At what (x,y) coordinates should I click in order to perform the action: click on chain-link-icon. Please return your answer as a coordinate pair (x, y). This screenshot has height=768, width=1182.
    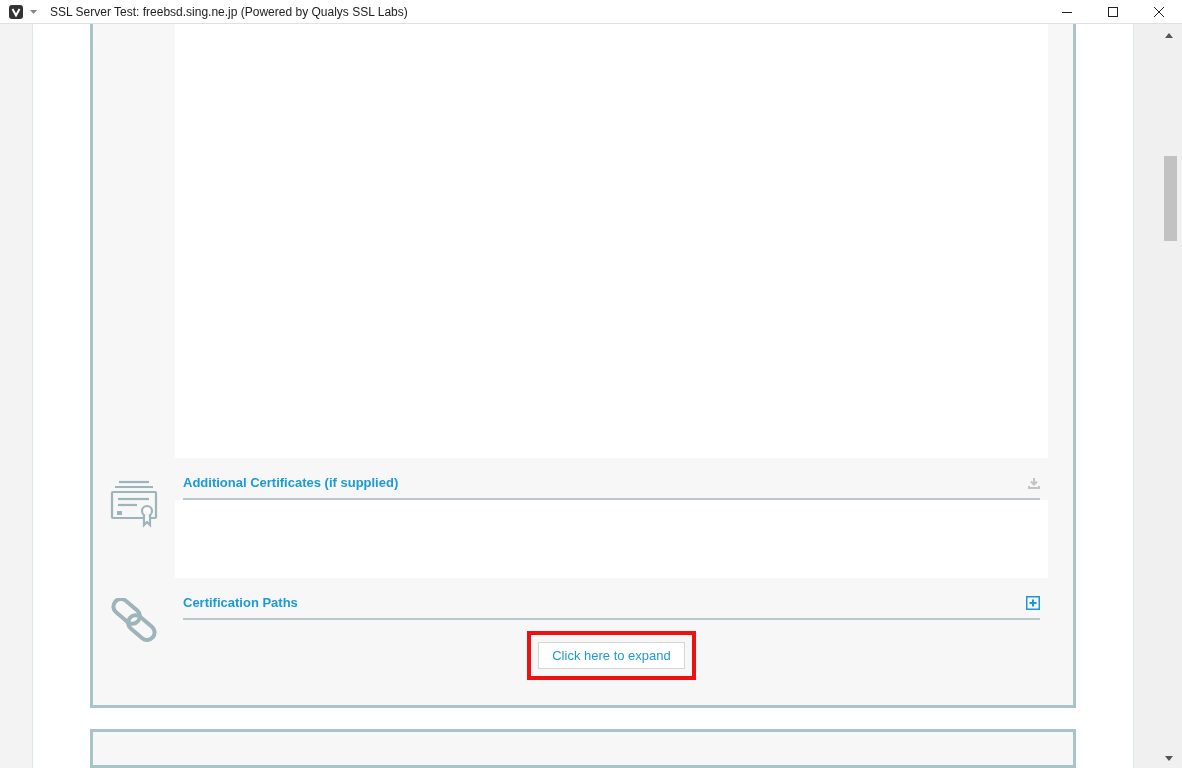
    Looking at the image, I should click on (134, 620).